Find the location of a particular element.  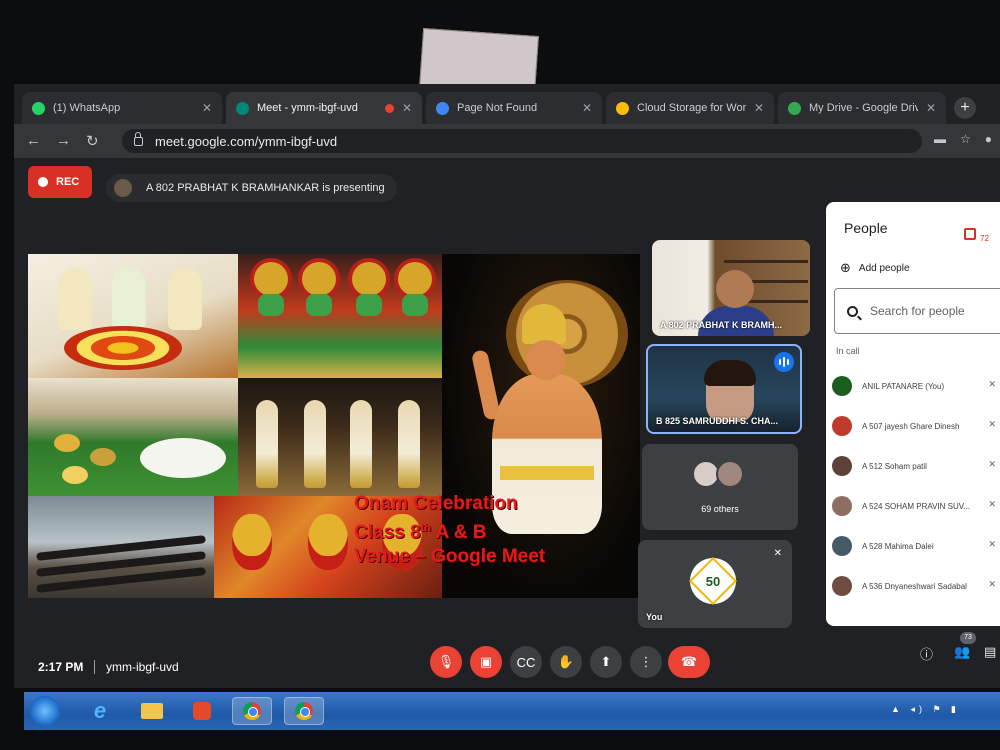

tab-page-not-found: Page Not Found ✕ is located at coordinates (514, 108).